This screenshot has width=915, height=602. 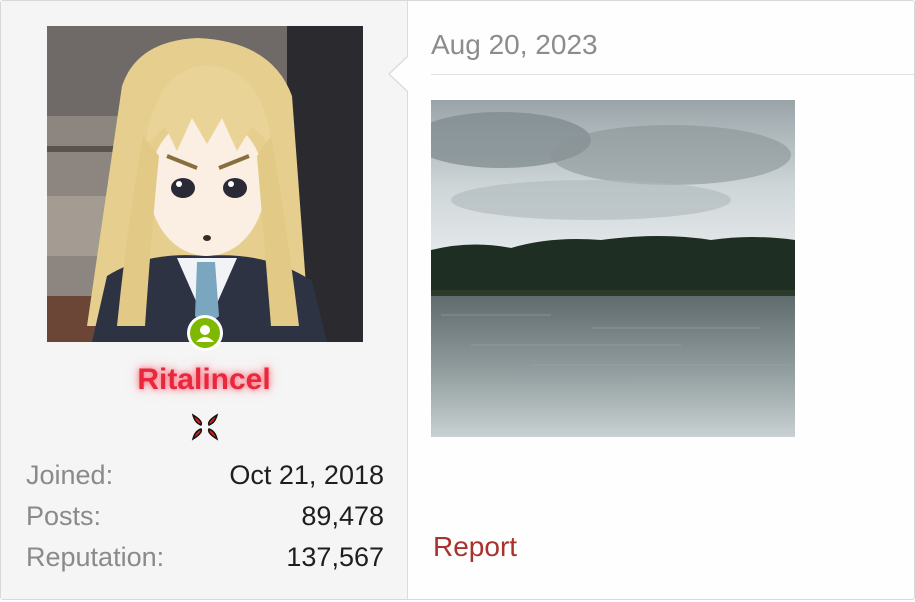 What do you see at coordinates (342, 516) in the screenshot?
I see `stat-value: 89,478` at bounding box center [342, 516].